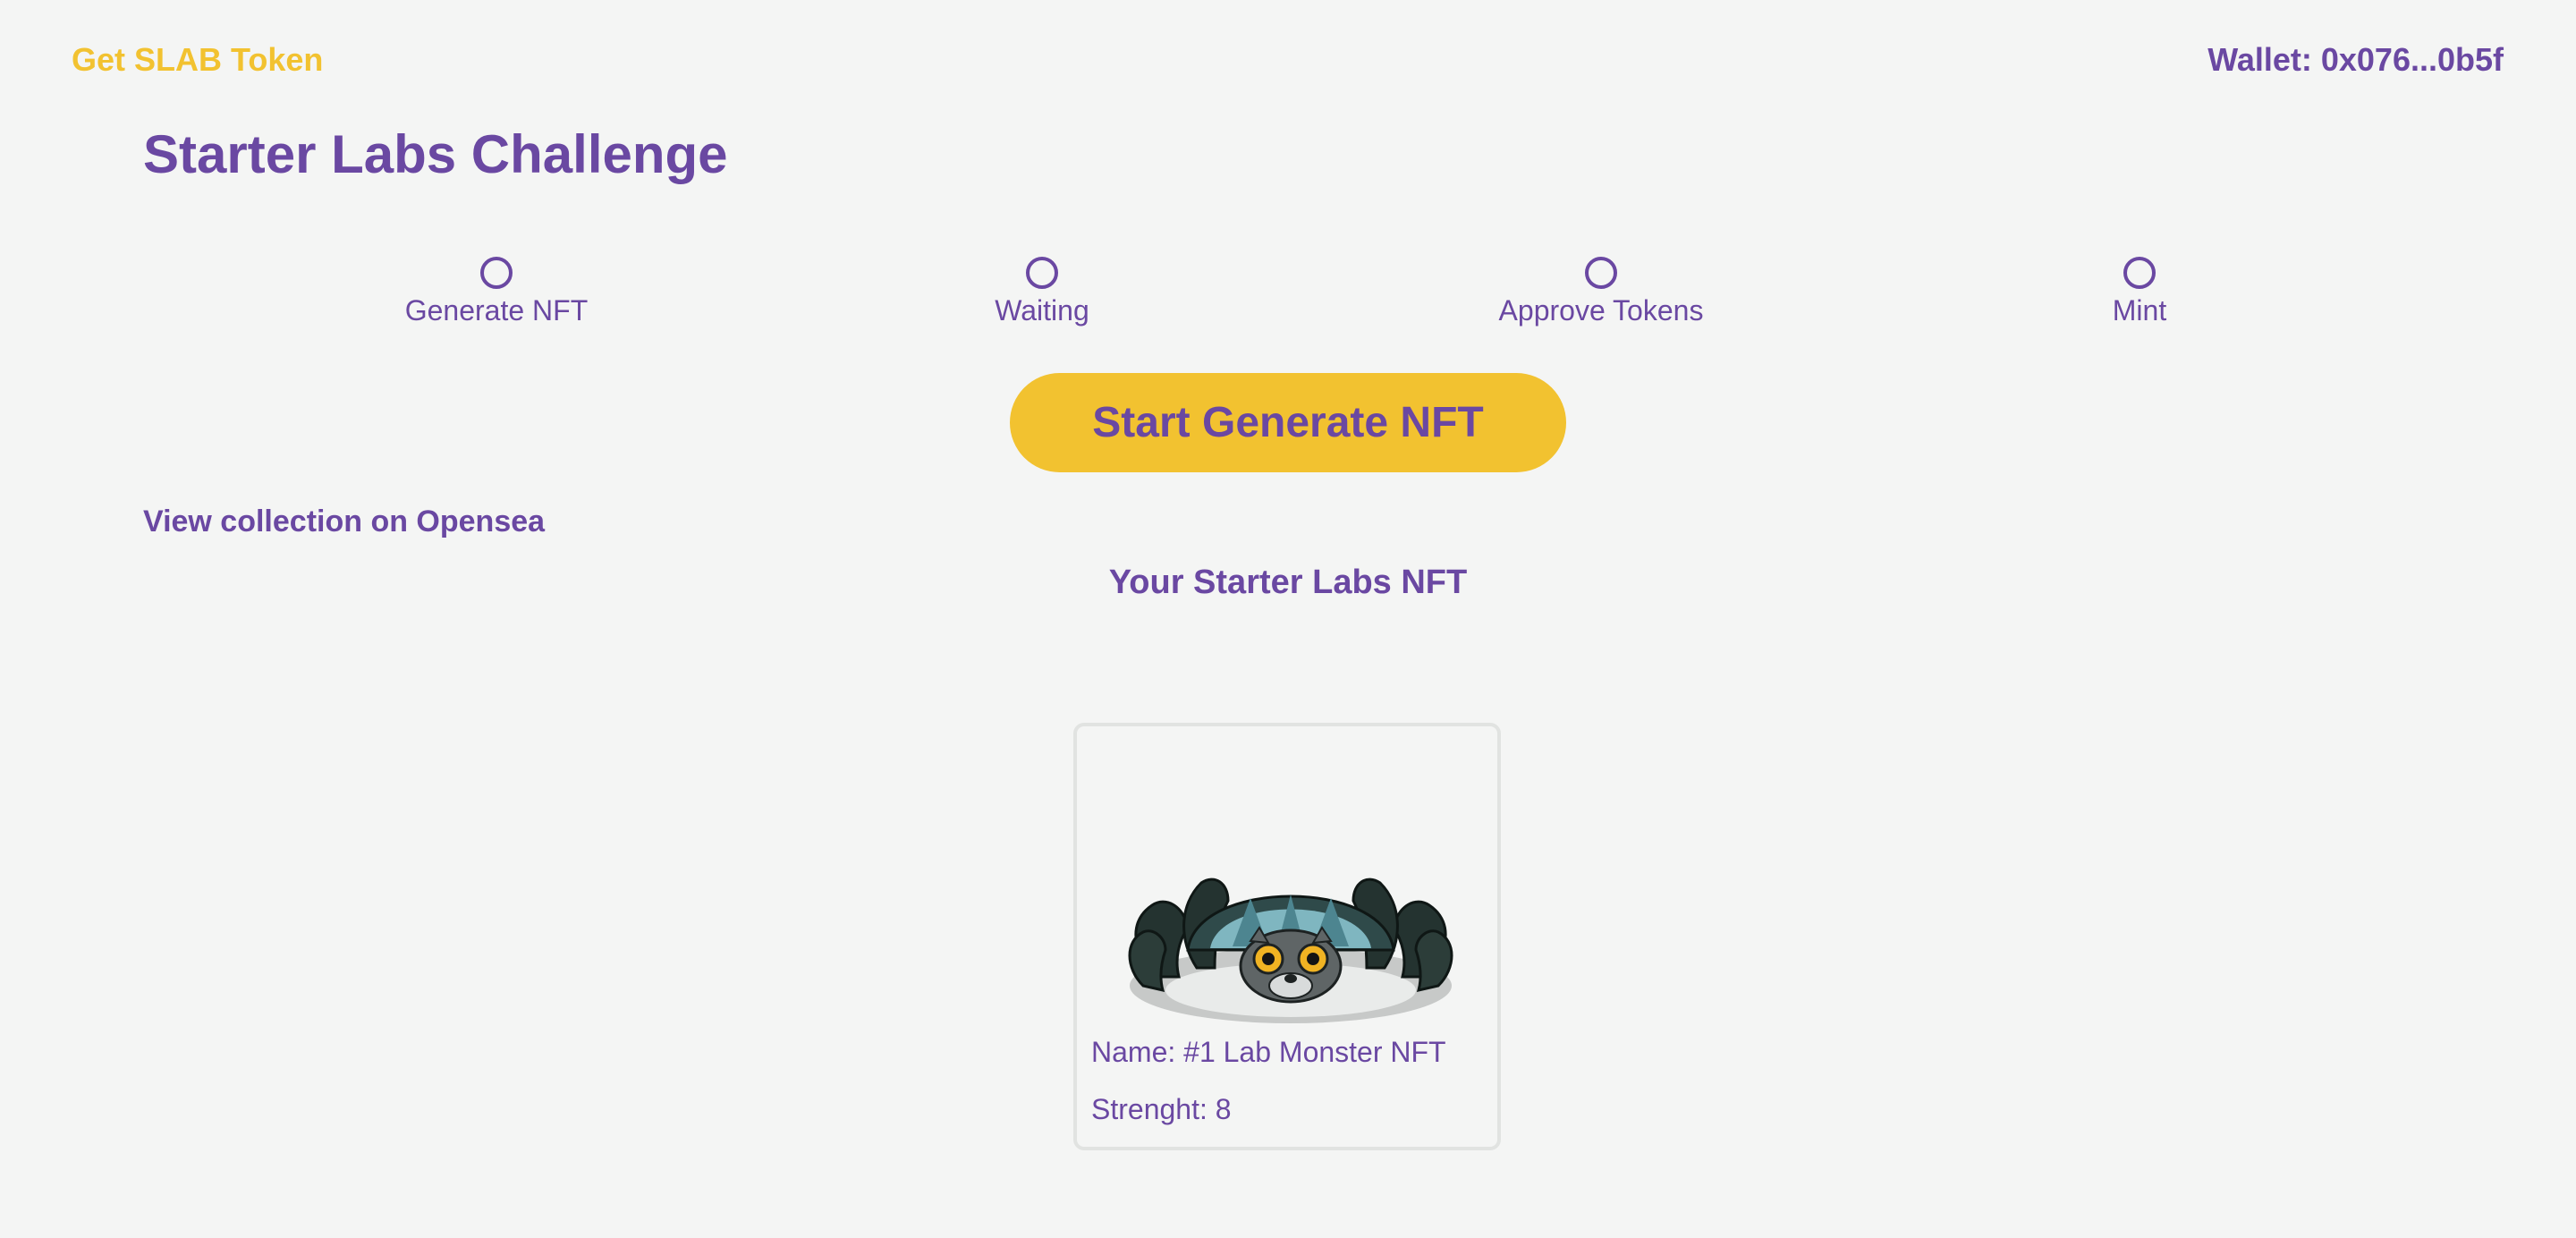 The image size is (2576, 1238). What do you see at coordinates (1601, 292) in the screenshot?
I see `step-approve-tokens: Approve Tokens` at bounding box center [1601, 292].